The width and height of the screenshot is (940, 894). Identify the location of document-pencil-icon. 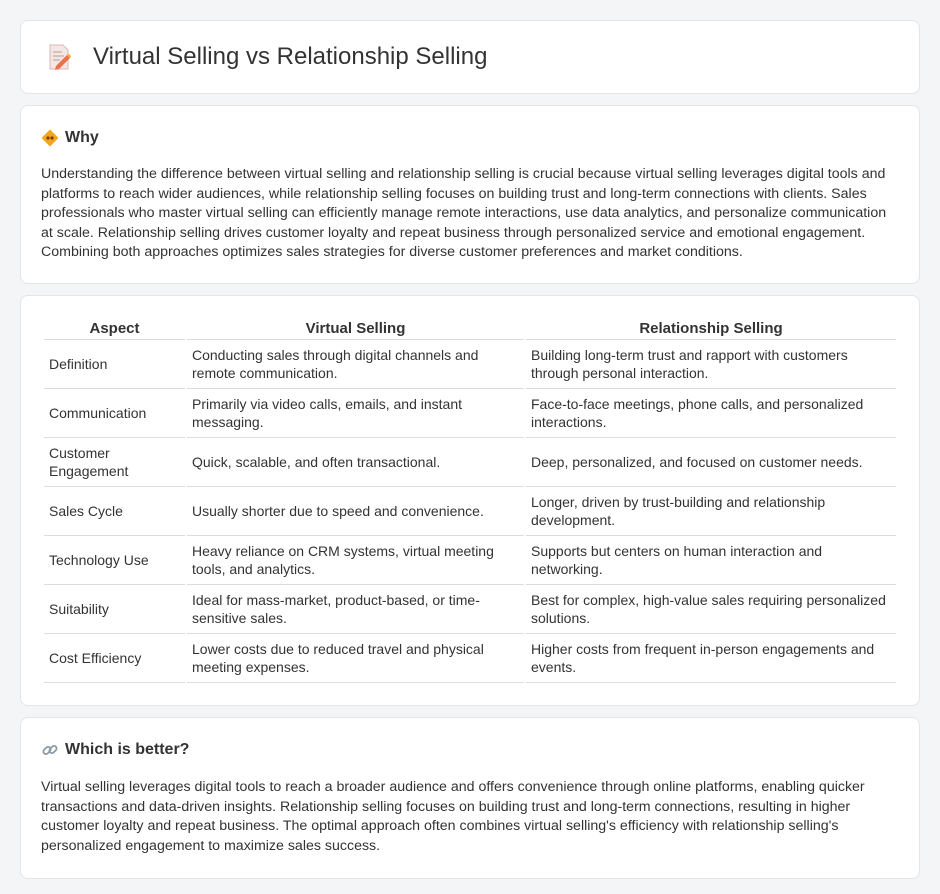
(60, 57).